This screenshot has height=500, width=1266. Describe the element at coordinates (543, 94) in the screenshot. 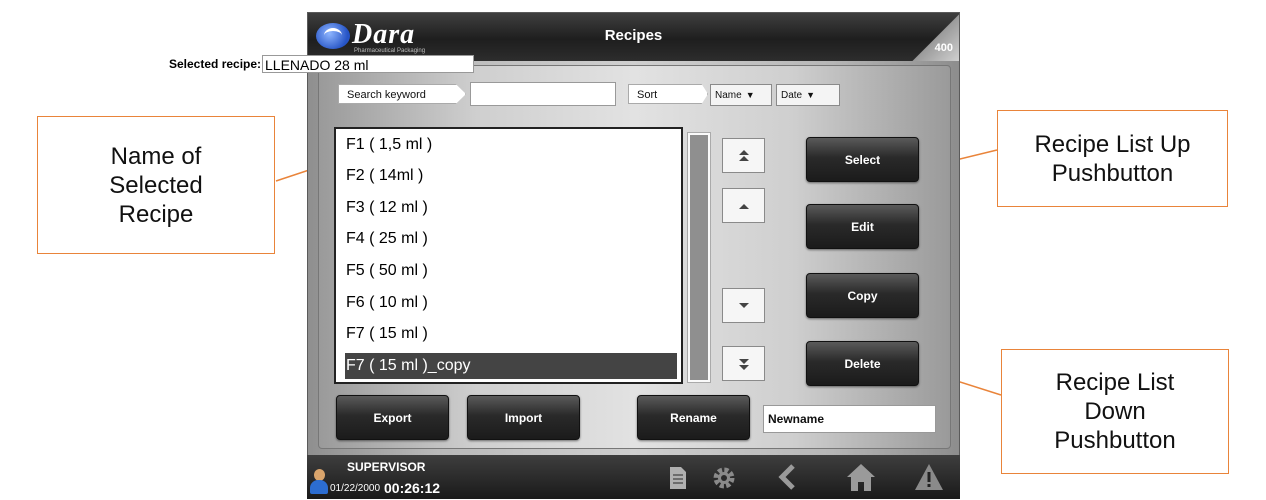

I see `search-input` at that location.